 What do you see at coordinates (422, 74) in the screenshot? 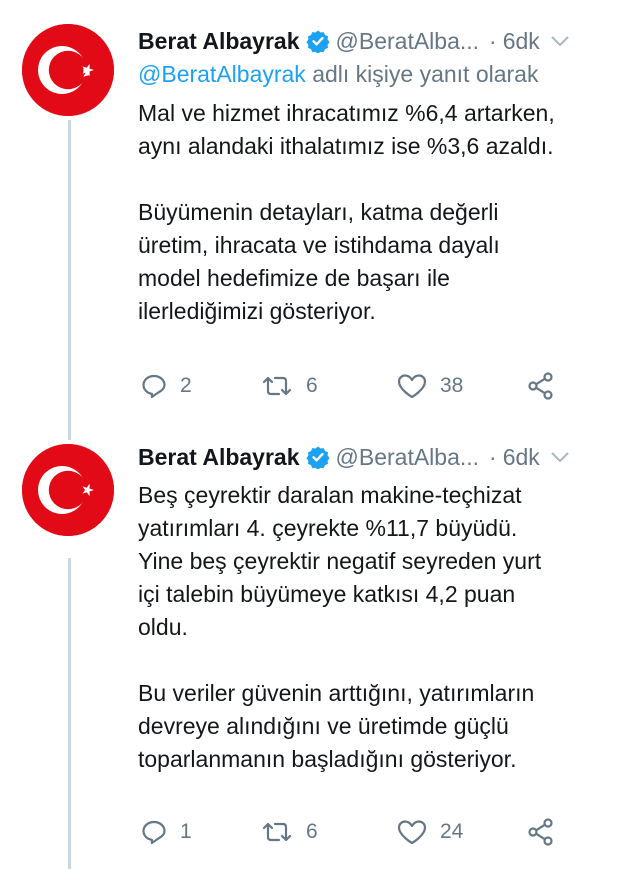
I see `reply-context-text: adlı kişiye yanıt olarak` at bounding box center [422, 74].